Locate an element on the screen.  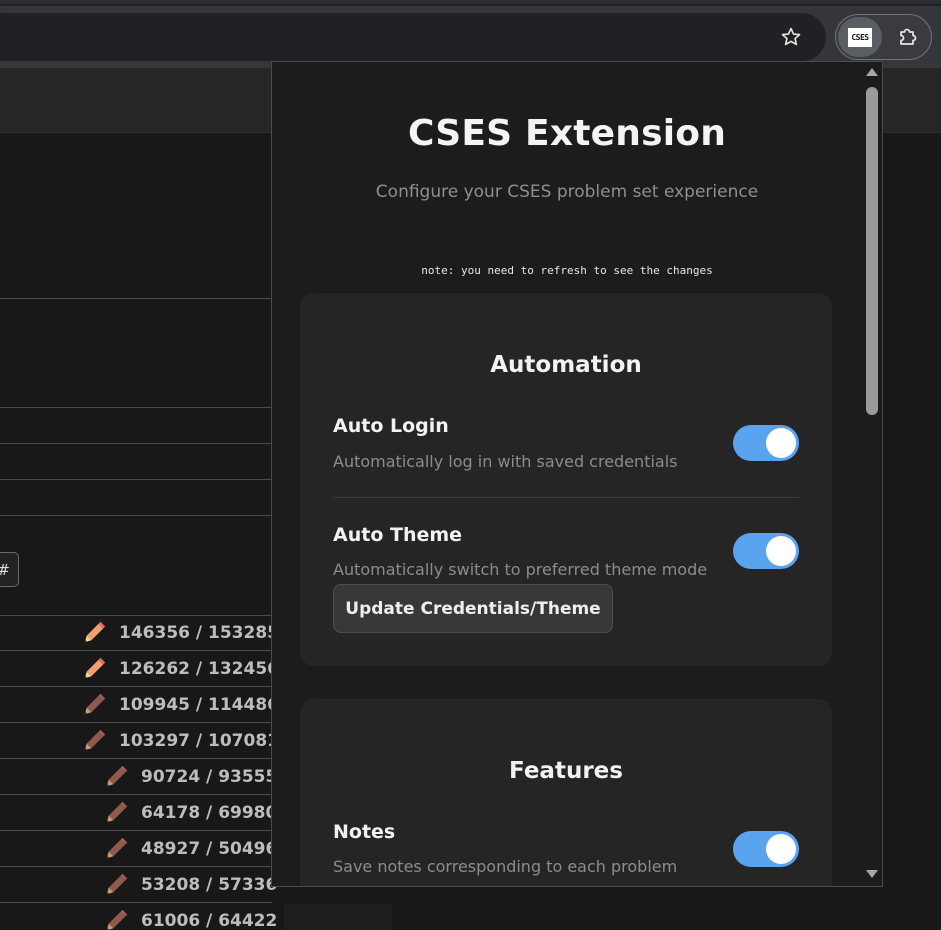
auto-theme-toggle is located at coordinates (766, 551).